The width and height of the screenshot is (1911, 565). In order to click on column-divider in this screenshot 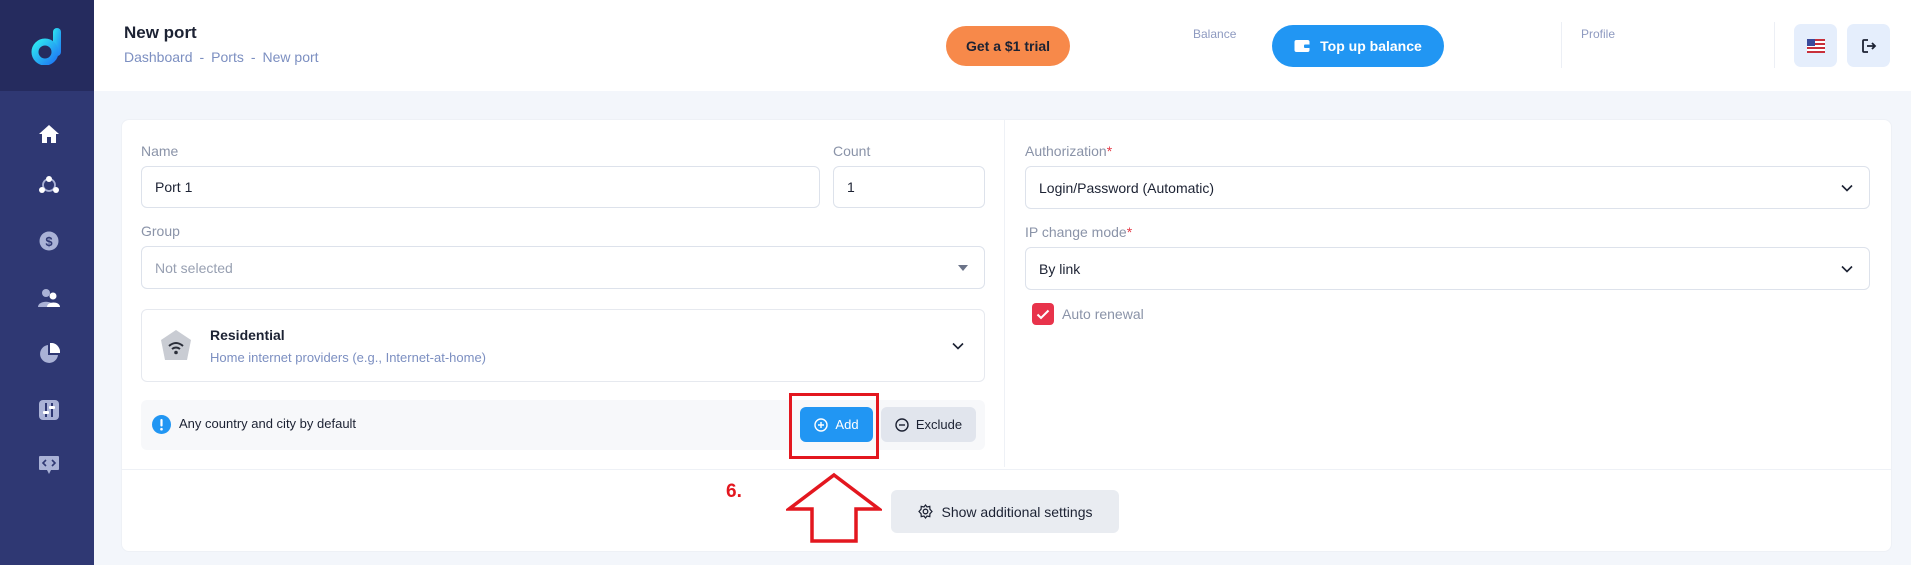, I will do `click(1004, 293)`.